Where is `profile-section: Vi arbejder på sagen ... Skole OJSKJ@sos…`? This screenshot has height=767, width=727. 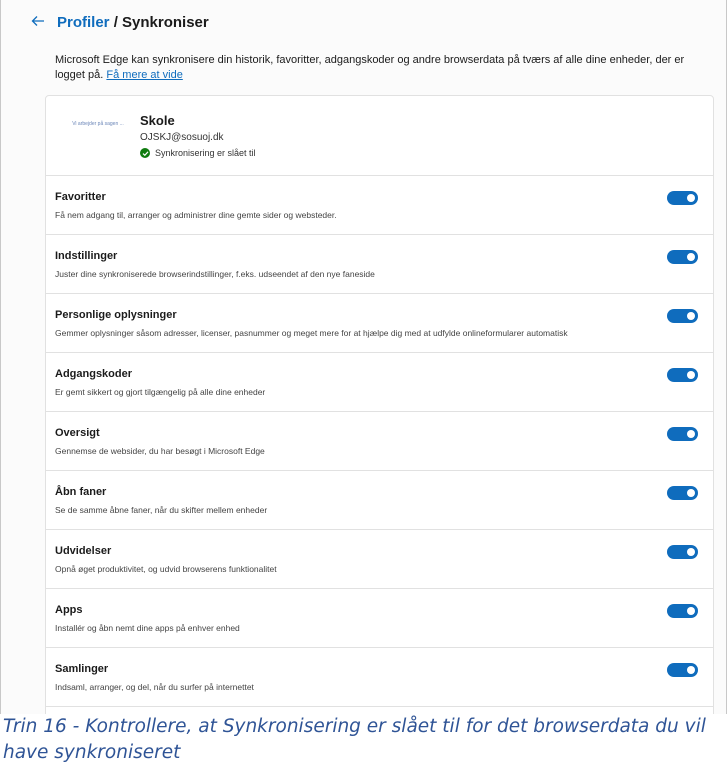
profile-section: Vi arbejder på sagen ... Skole OJSKJ@sos… is located at coordinates (379, 136).